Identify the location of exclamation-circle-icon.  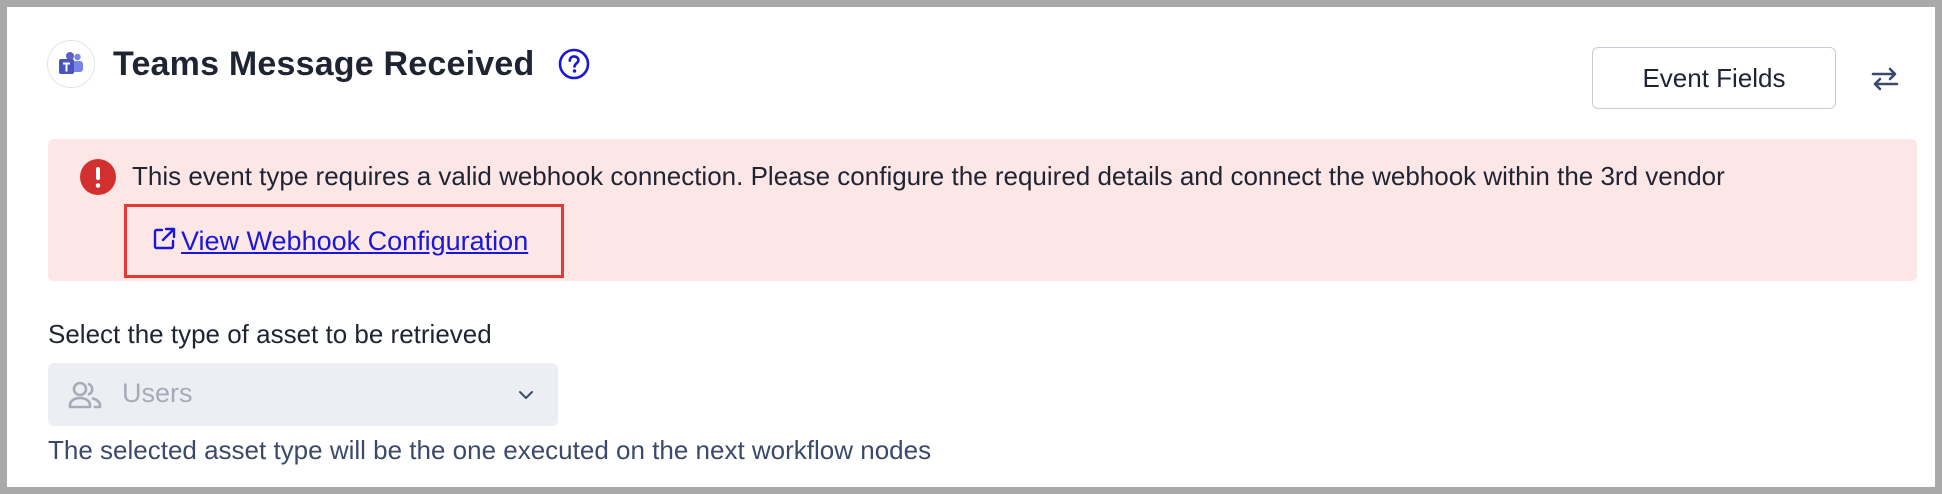
(98, 177).